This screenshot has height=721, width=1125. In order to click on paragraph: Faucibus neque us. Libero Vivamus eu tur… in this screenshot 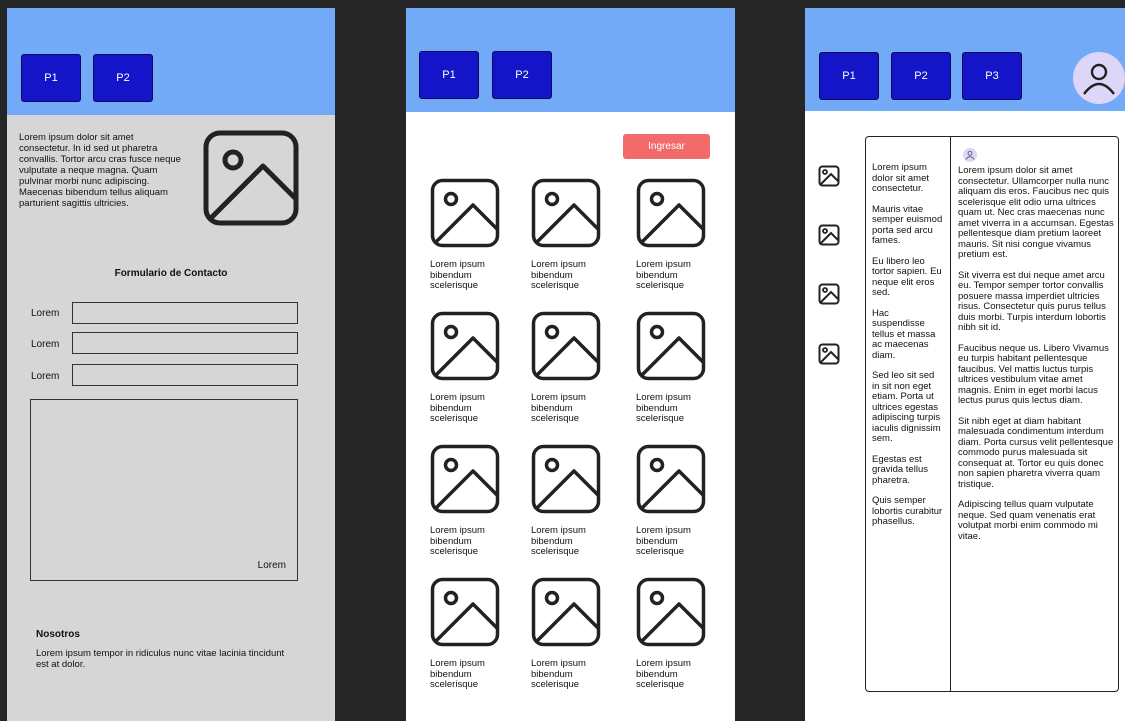, I will do `click(1033, 374)`.